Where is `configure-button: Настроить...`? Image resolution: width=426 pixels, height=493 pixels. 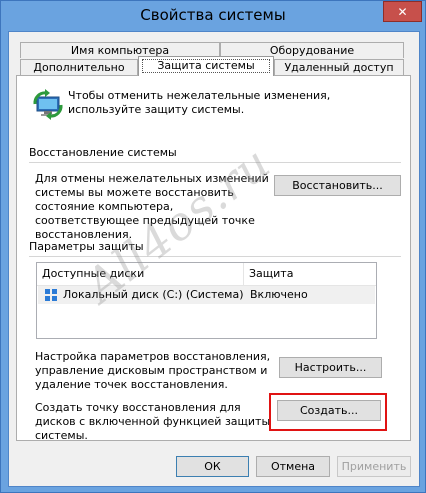 configure-button: Настроить... is located at coordinates (330, 367).